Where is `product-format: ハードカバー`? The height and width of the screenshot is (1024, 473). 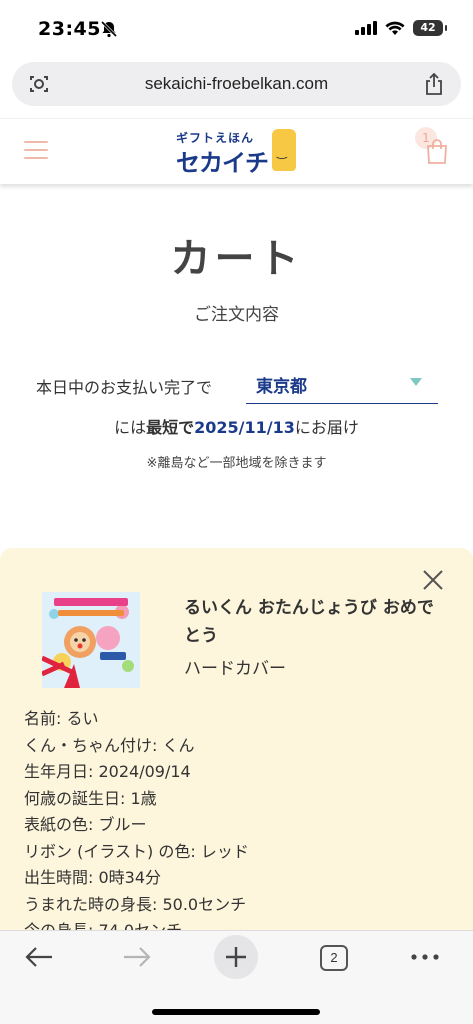
product-format: ハードカバー is located at coordinates (235, 669).